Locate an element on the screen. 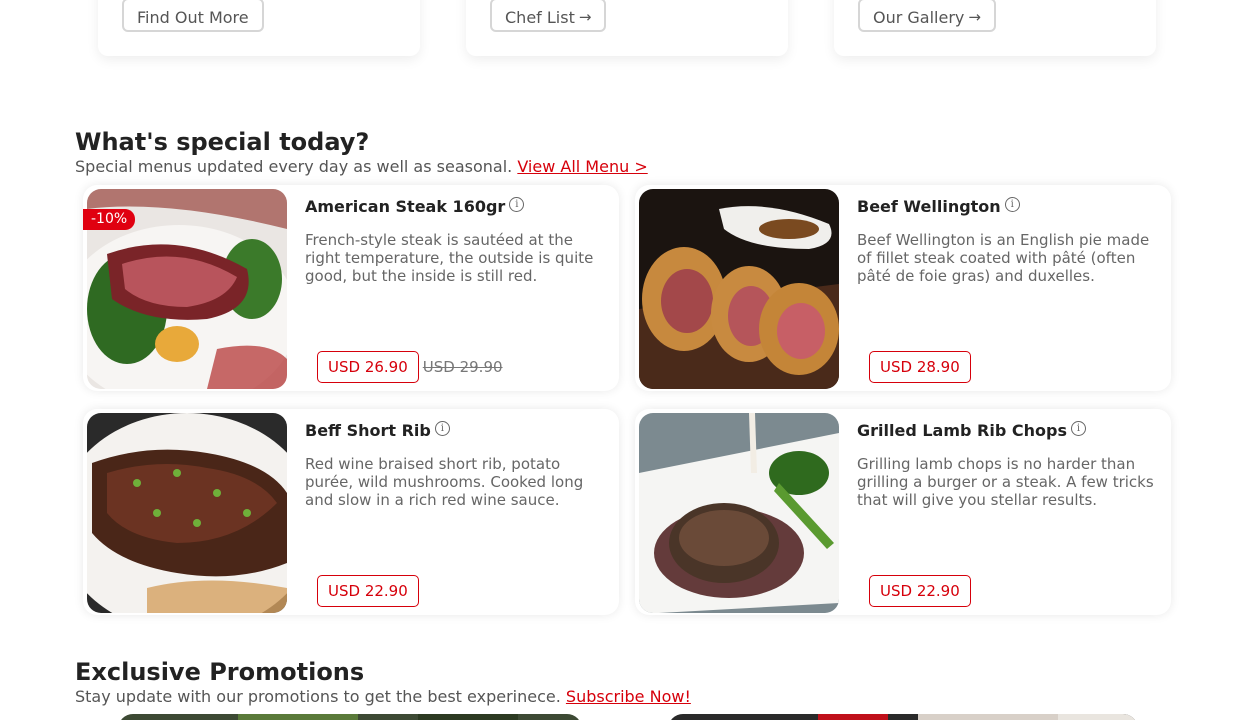  menu-item-name-text: Beef Wellington is located at coordinates (929, 206).